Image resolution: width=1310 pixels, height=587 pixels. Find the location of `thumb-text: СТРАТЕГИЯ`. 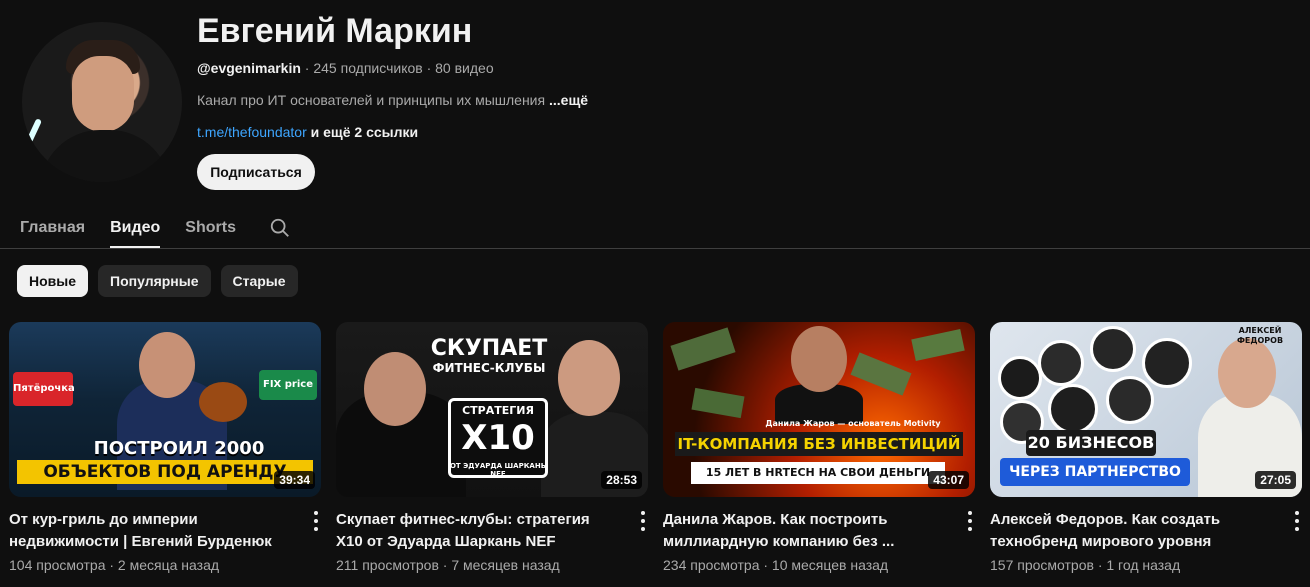

thumb-text: СТРАТЕГИЯ is located at coordinates (498, 410).